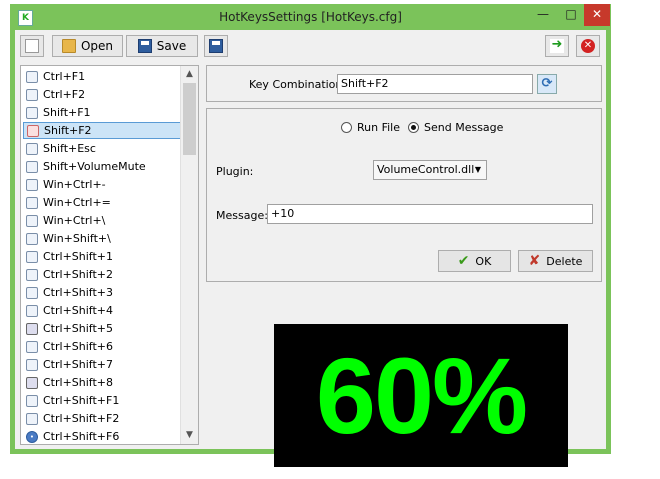  Describe the element at coordinates (534, 261) in the screenshot. I see `delete-x-icon: ✘` at that location.